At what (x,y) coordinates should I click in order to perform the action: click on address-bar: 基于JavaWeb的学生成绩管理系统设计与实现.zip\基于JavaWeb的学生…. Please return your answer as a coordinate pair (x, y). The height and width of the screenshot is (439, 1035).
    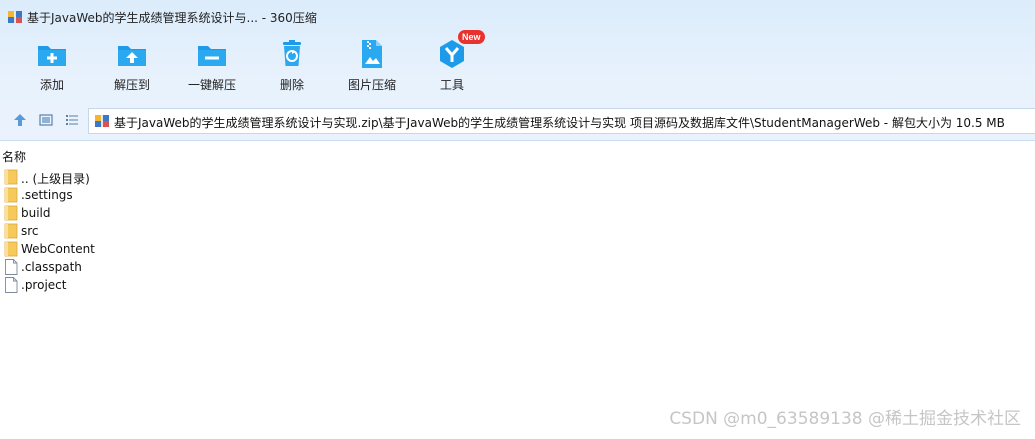
    Looking at the image, I should click on (561, 121).